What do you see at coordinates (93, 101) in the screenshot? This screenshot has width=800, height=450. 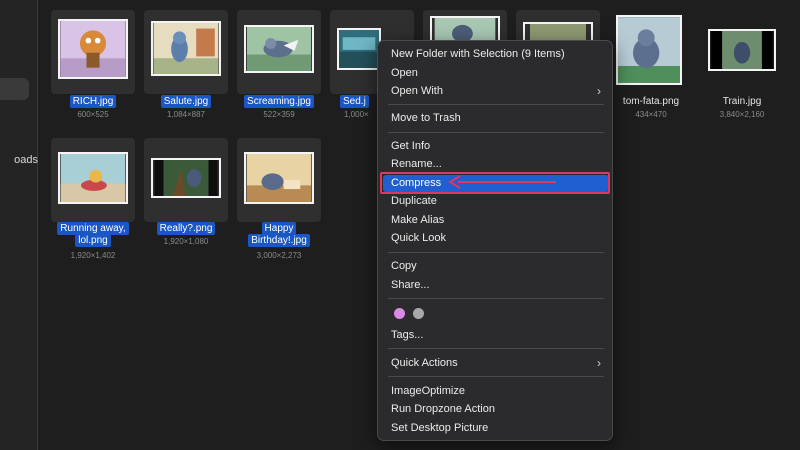 I see `file-name: RICH.jpg` at bounding box center [93, 101].